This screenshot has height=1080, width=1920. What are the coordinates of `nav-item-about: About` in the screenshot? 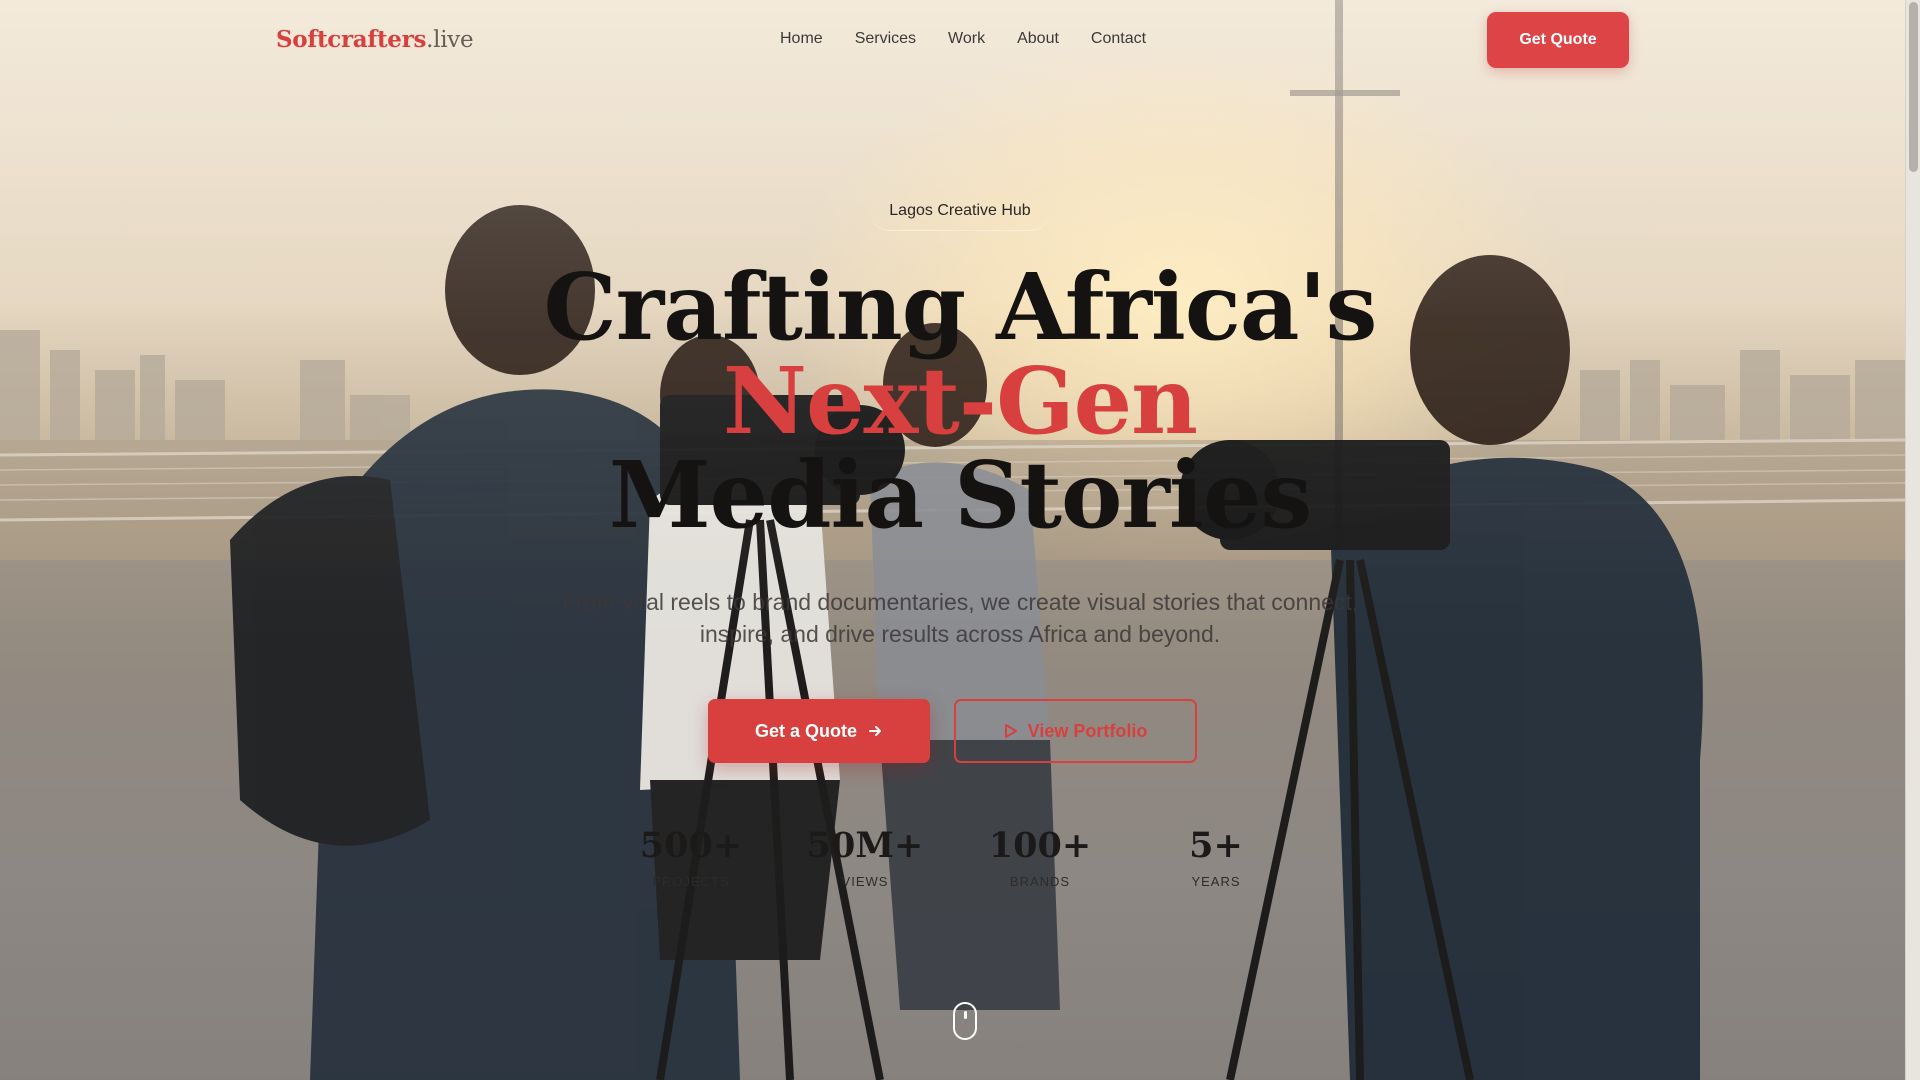 It's located at (1038, 39).